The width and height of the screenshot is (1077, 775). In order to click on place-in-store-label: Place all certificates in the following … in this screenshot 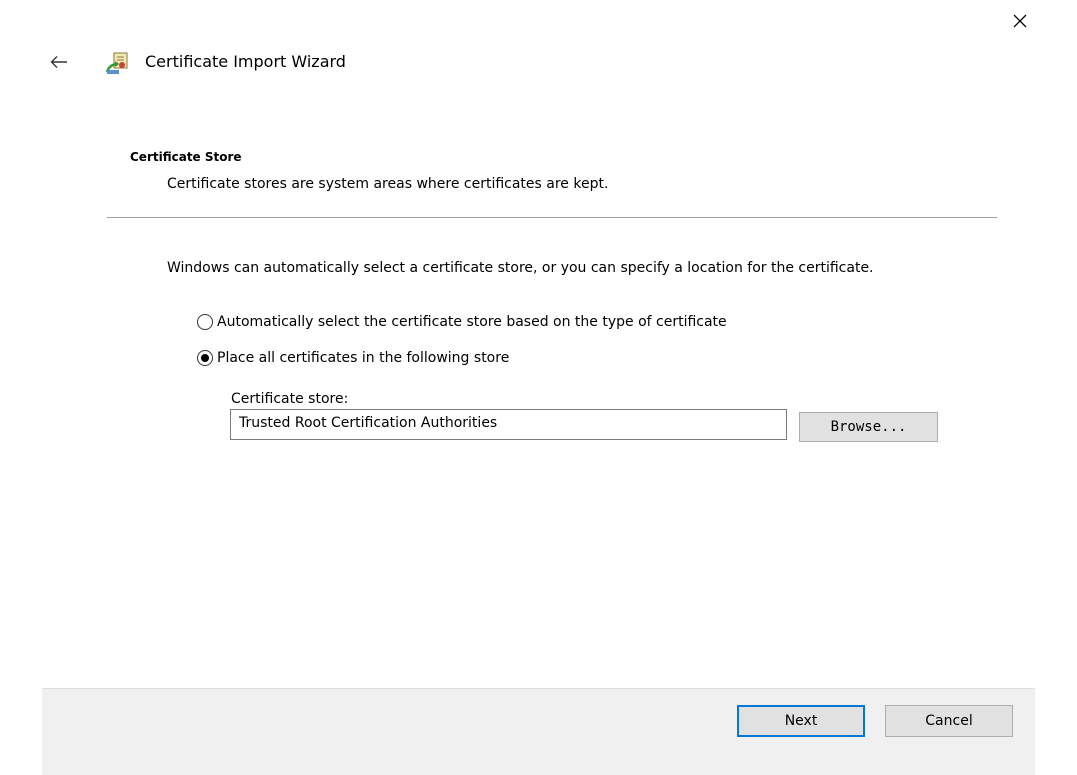, I will do `click(363, 358)`.